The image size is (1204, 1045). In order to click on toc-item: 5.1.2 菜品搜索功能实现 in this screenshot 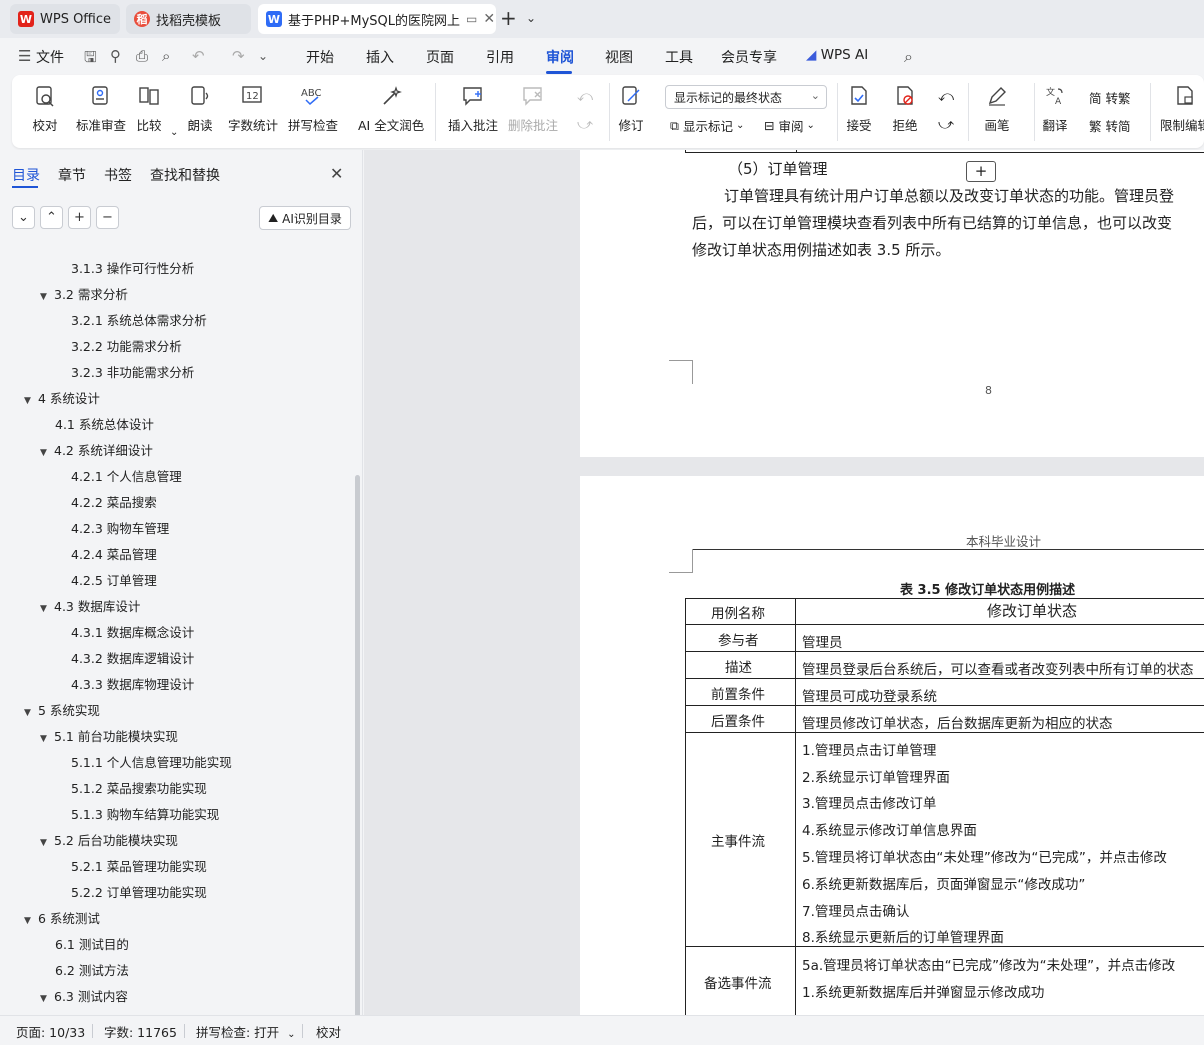, I will do `click(139, 787)`.